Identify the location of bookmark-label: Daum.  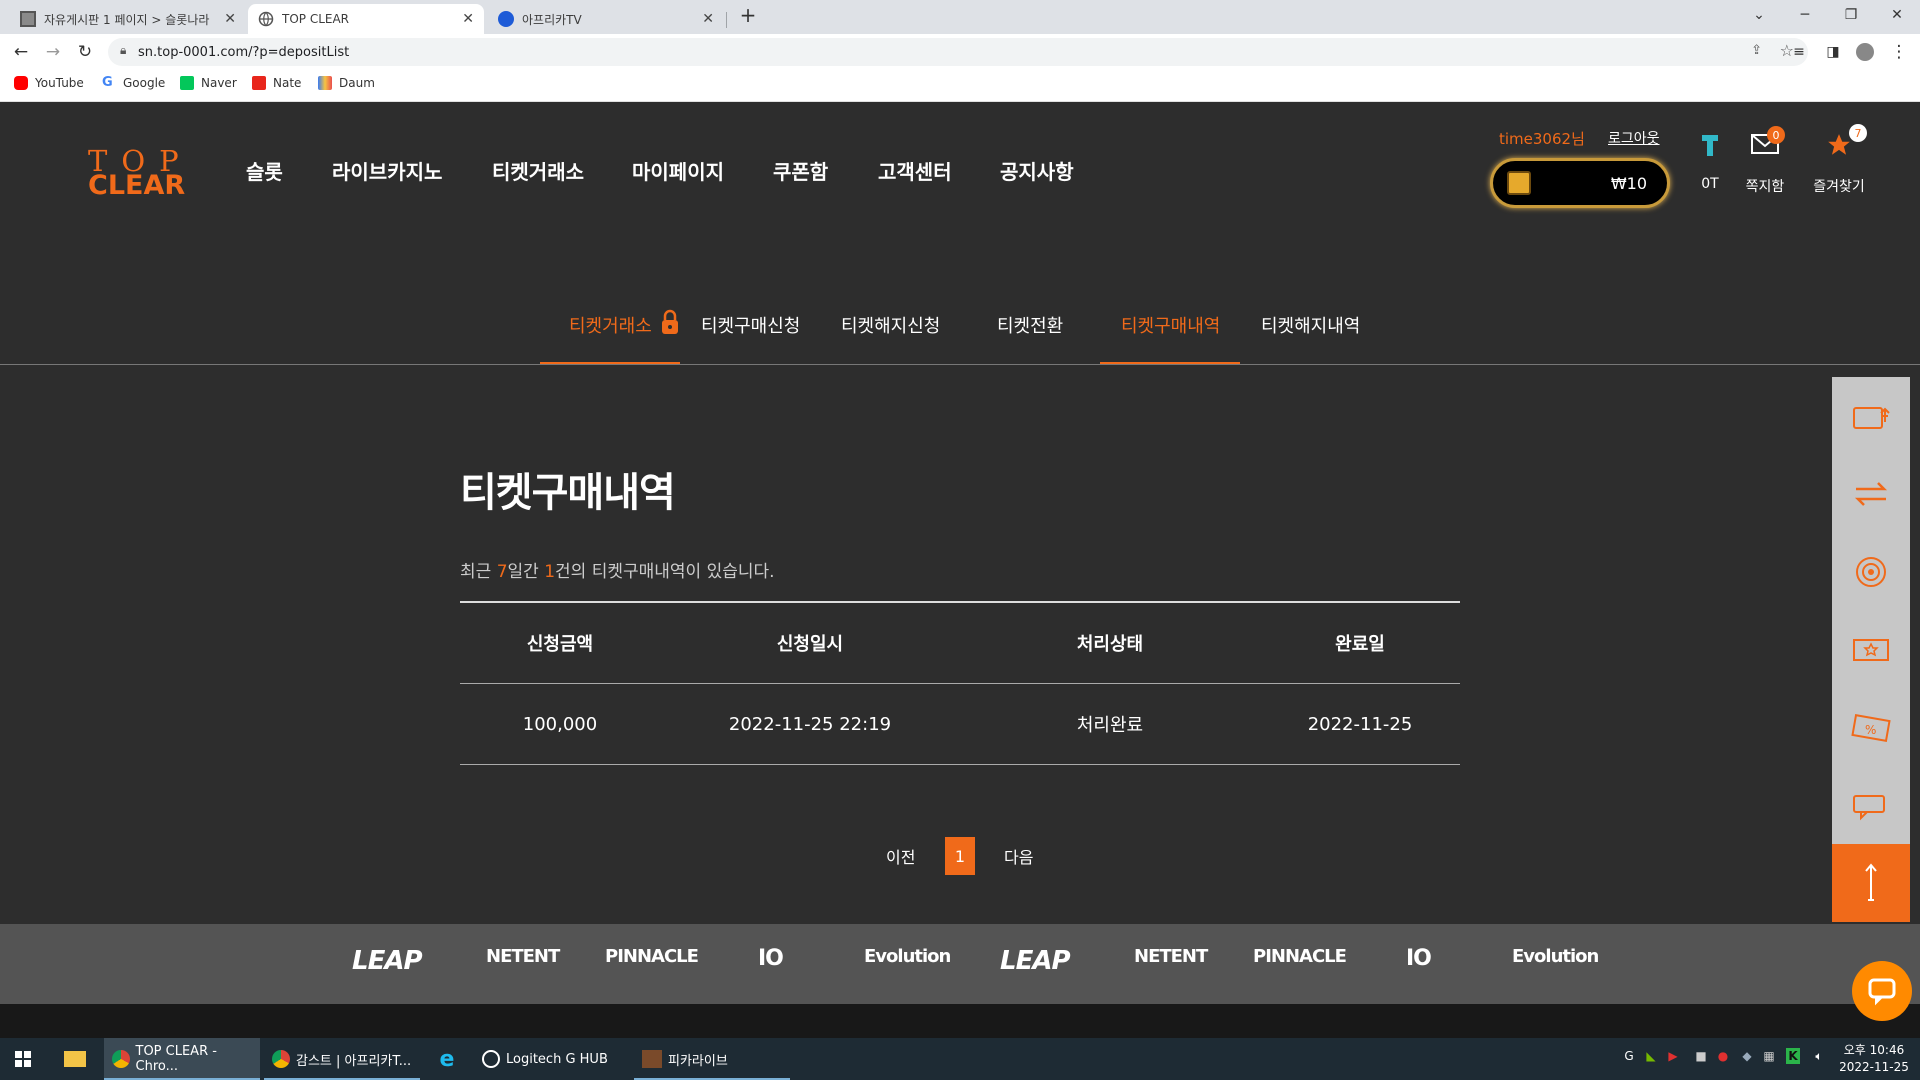
(357, 83).